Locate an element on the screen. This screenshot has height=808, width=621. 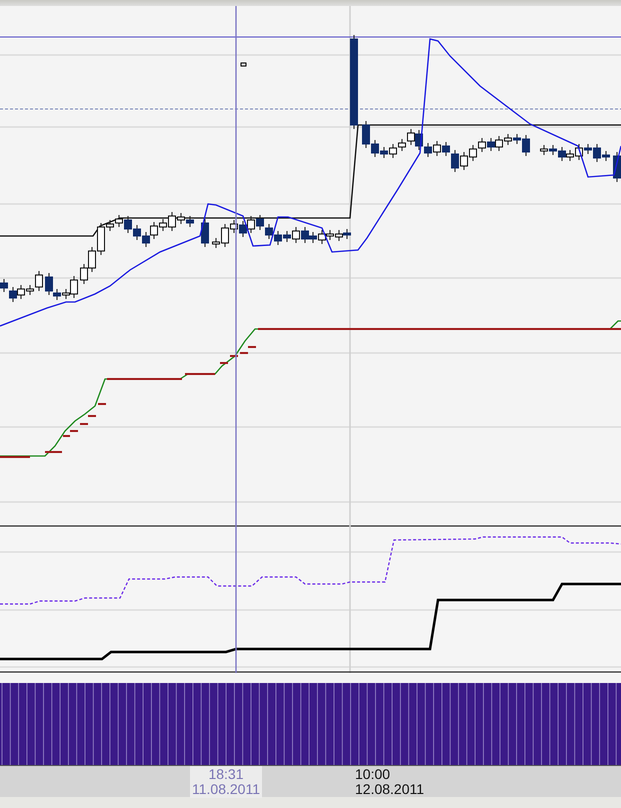
axis-time-label: 18:31 is located at coordinates (226, 774).